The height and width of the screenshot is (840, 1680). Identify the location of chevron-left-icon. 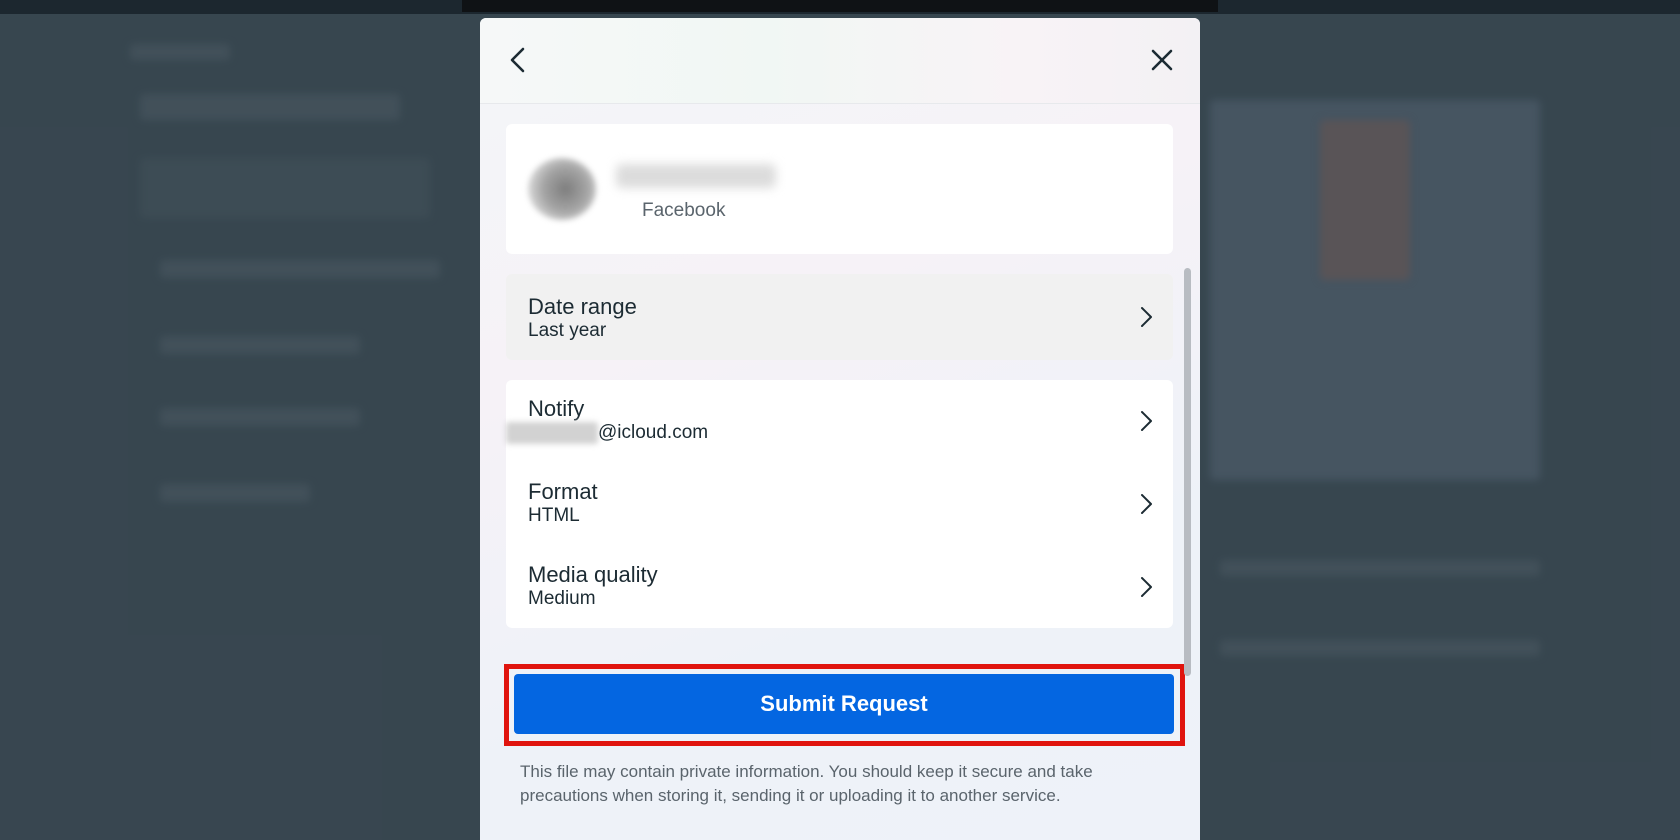
(517, 60).